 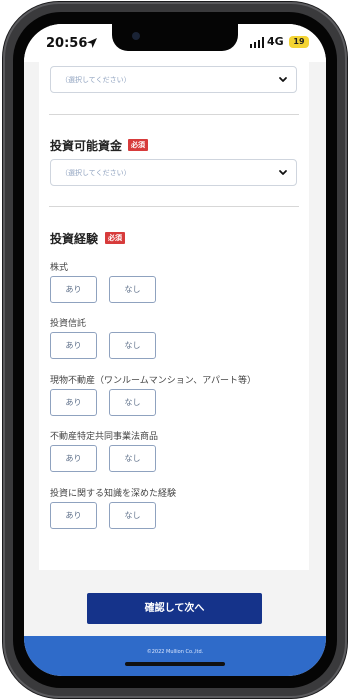 I want to click on camera-icon, so click(x=136, y=36).